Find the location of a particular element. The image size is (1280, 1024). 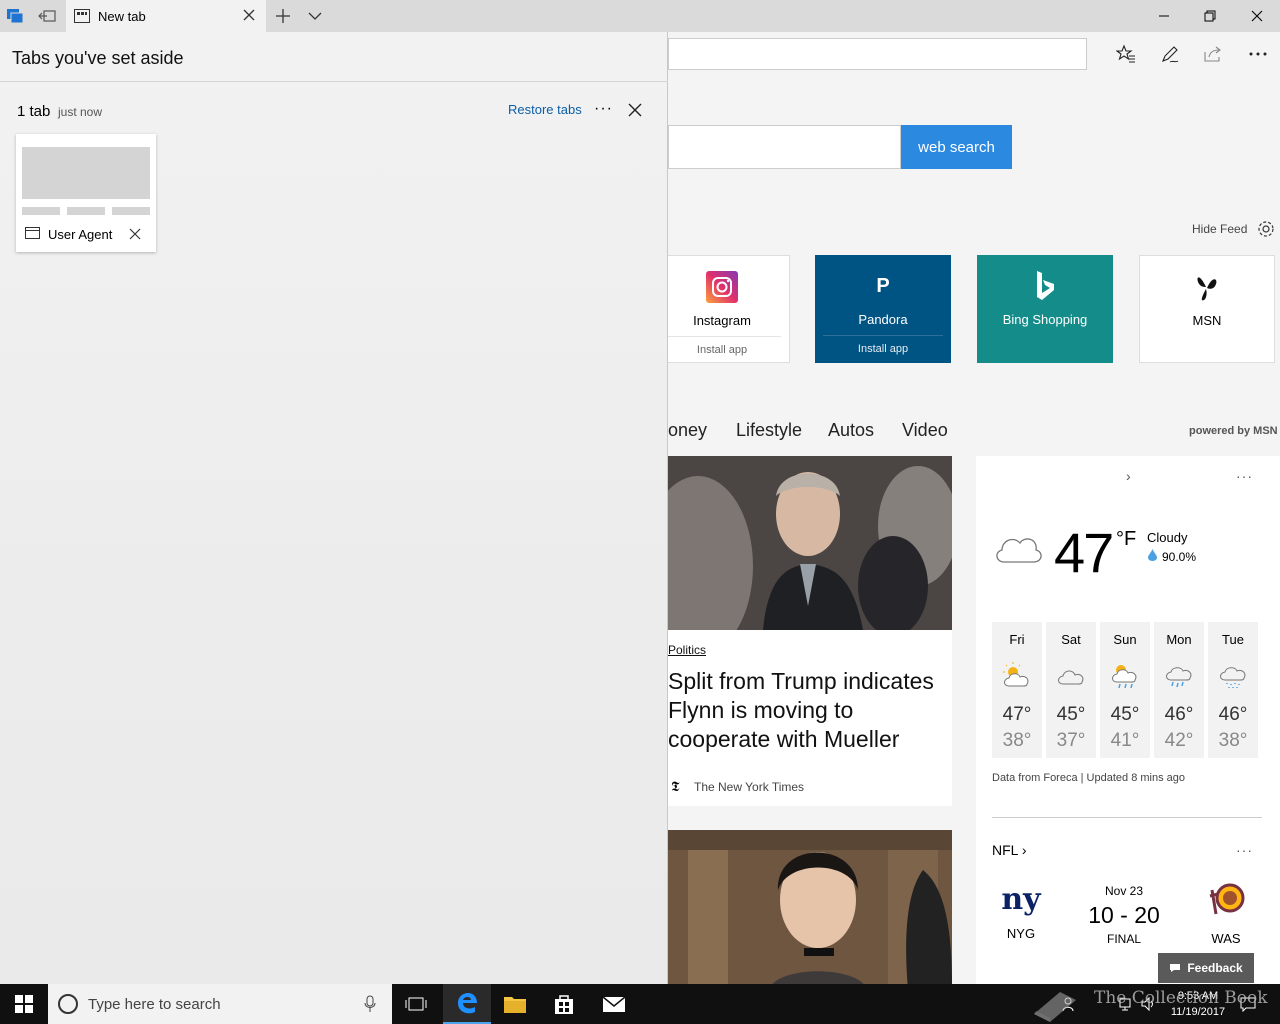

store-button is located at coordinates (564, 1004).